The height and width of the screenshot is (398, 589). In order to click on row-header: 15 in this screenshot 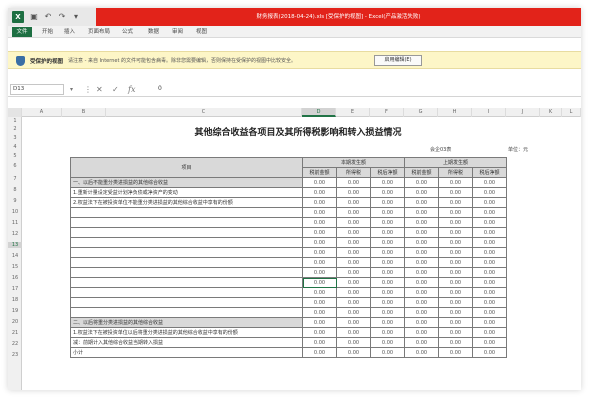, I will do `click(15, 267)`.